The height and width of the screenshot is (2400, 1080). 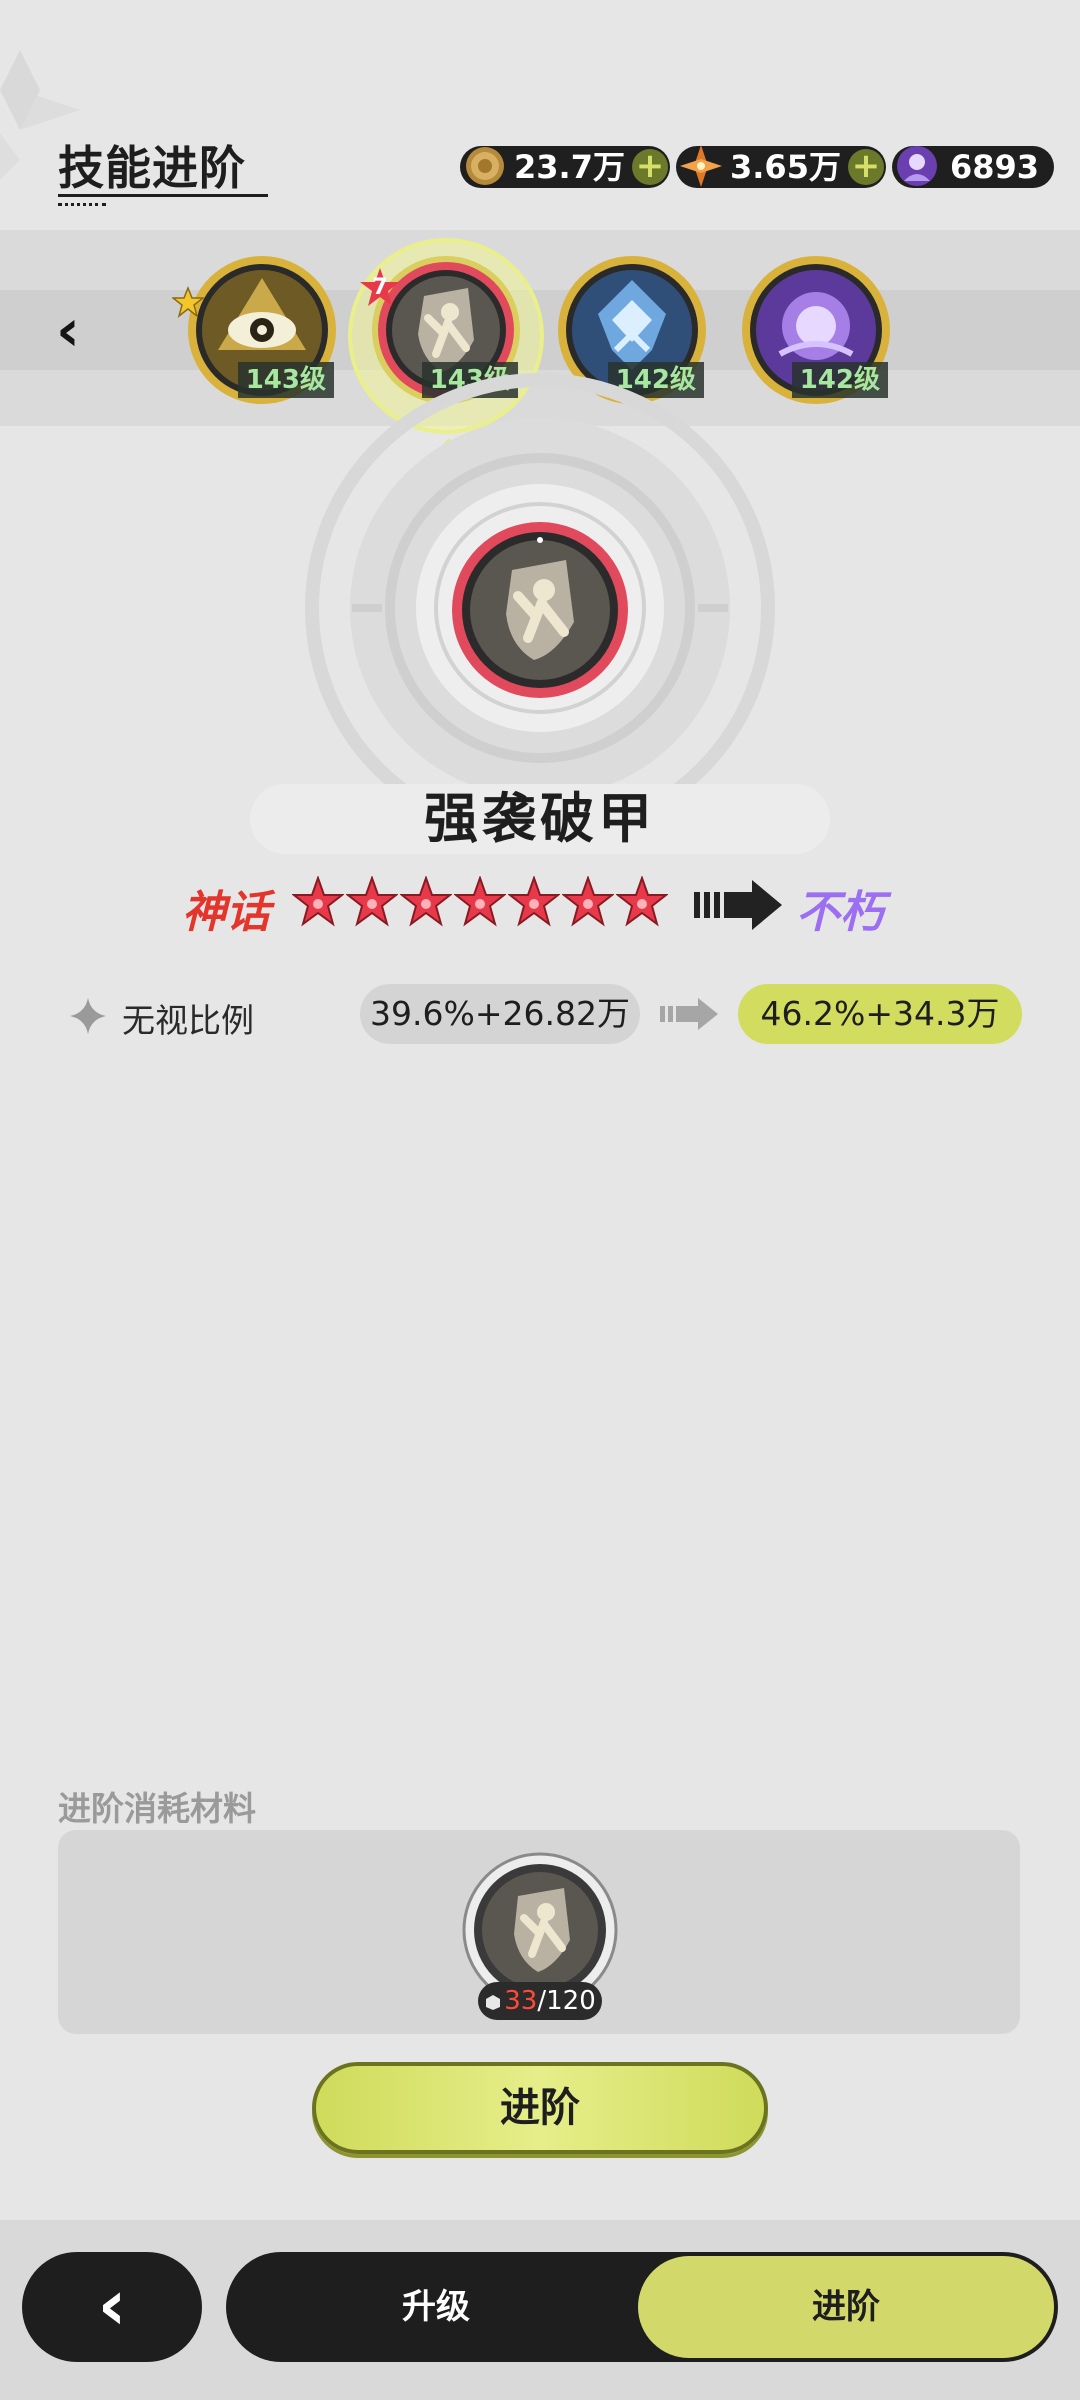 I want to click on currency-character-value: 6893, so click(x=995, y=167).